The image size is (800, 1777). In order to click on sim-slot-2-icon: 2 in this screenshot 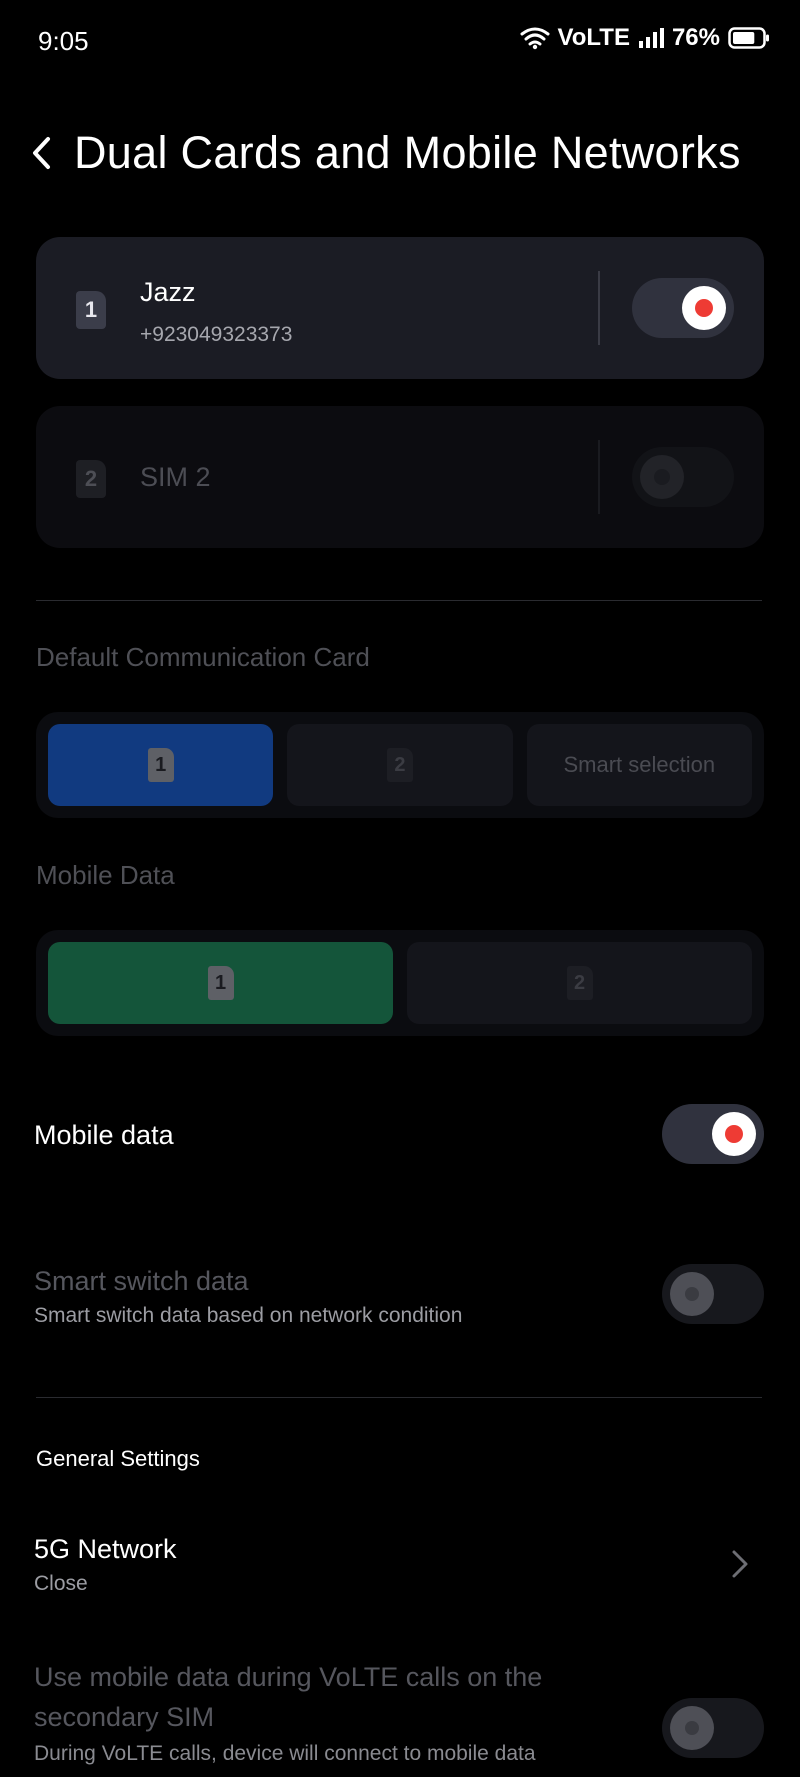, I will do `click(91, 479)`.